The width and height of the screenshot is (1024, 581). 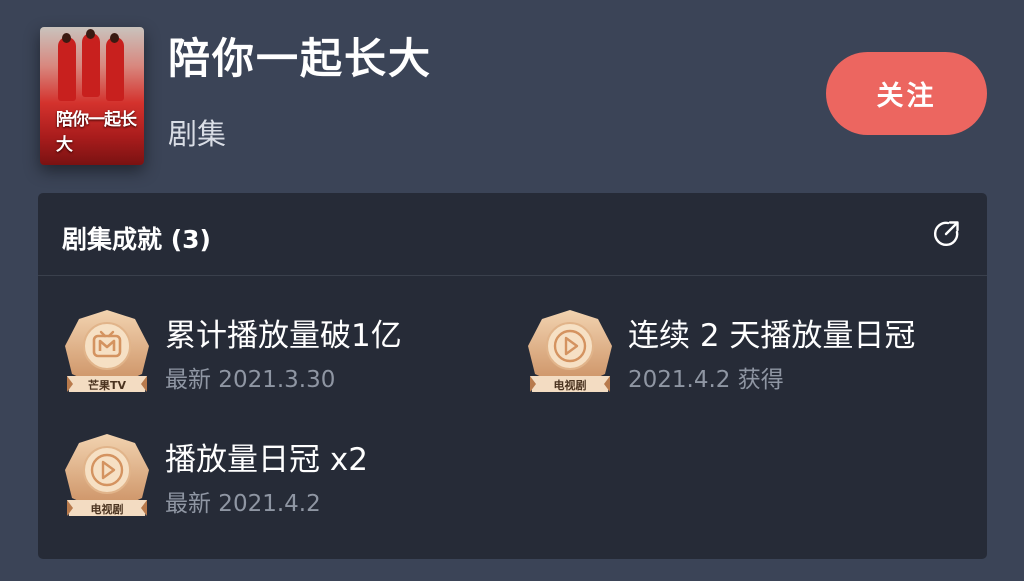 What do you see at coordinates (772, 336) in the screenshot?
I see `achievement-name: 连续 2 天播放量日冠` at bounding box center [772, 336].